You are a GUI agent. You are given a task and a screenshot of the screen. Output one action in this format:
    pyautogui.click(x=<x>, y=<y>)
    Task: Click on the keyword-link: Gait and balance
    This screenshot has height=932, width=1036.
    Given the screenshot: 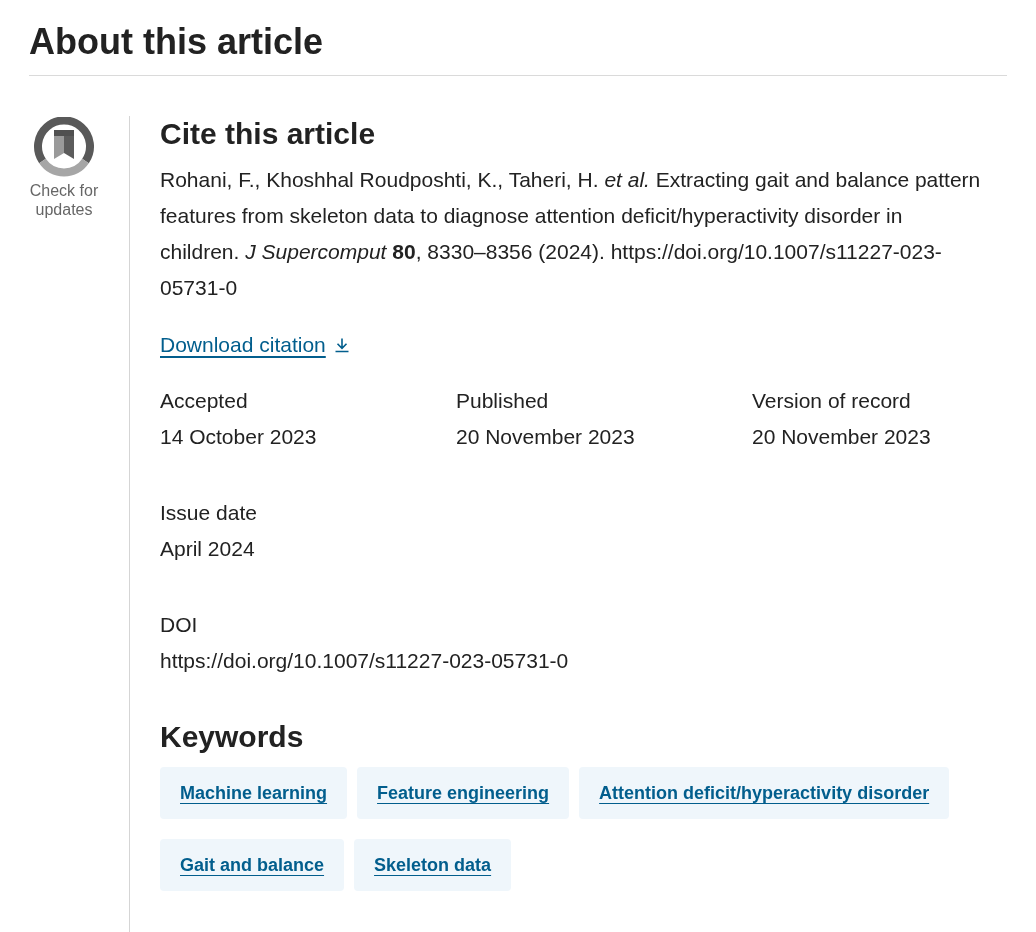 What is the action you would take?
    pyautogui.click(x=252, y=865)
    